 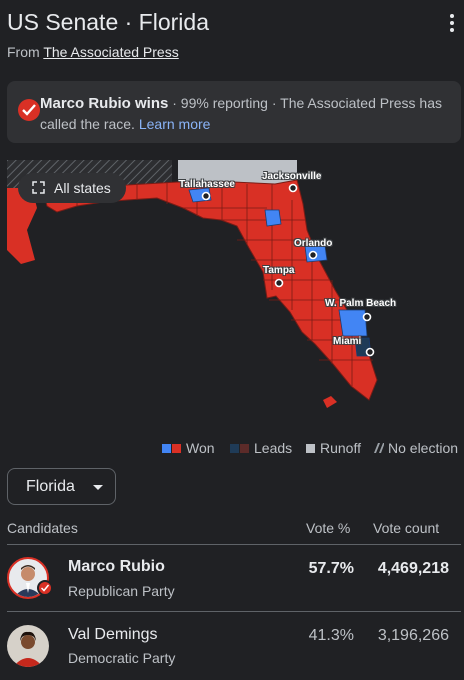 What do you see at coordinates (347, 341) in the screenshot?
I see `city-label-miami: Miami` at bounding box center [347, 341].